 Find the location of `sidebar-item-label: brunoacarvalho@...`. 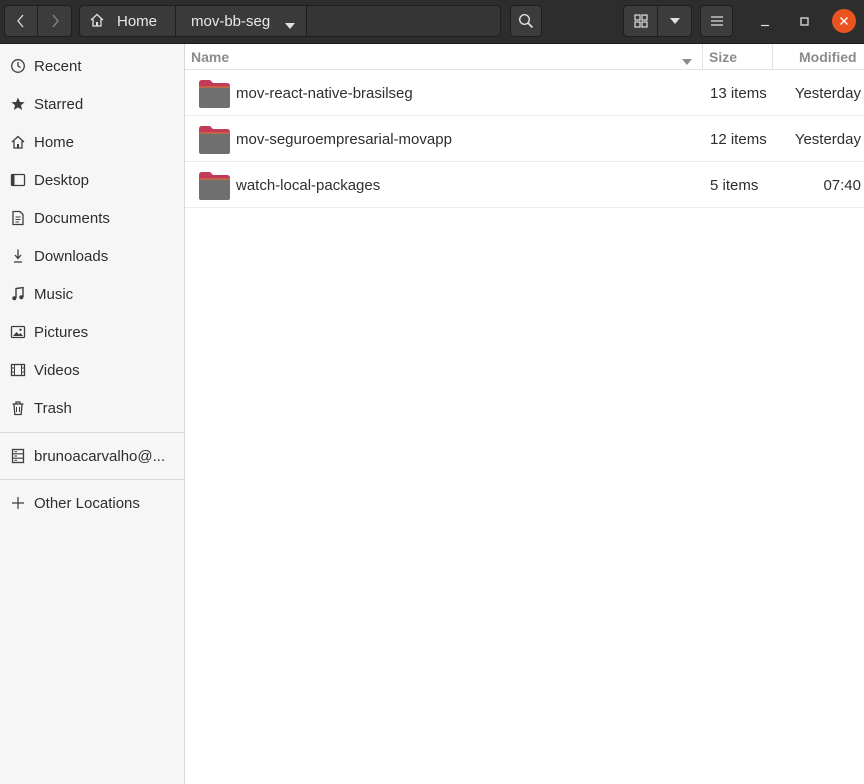

sidebar-item-label: brunoacarvalho@... is located at coordinates (100, 456).